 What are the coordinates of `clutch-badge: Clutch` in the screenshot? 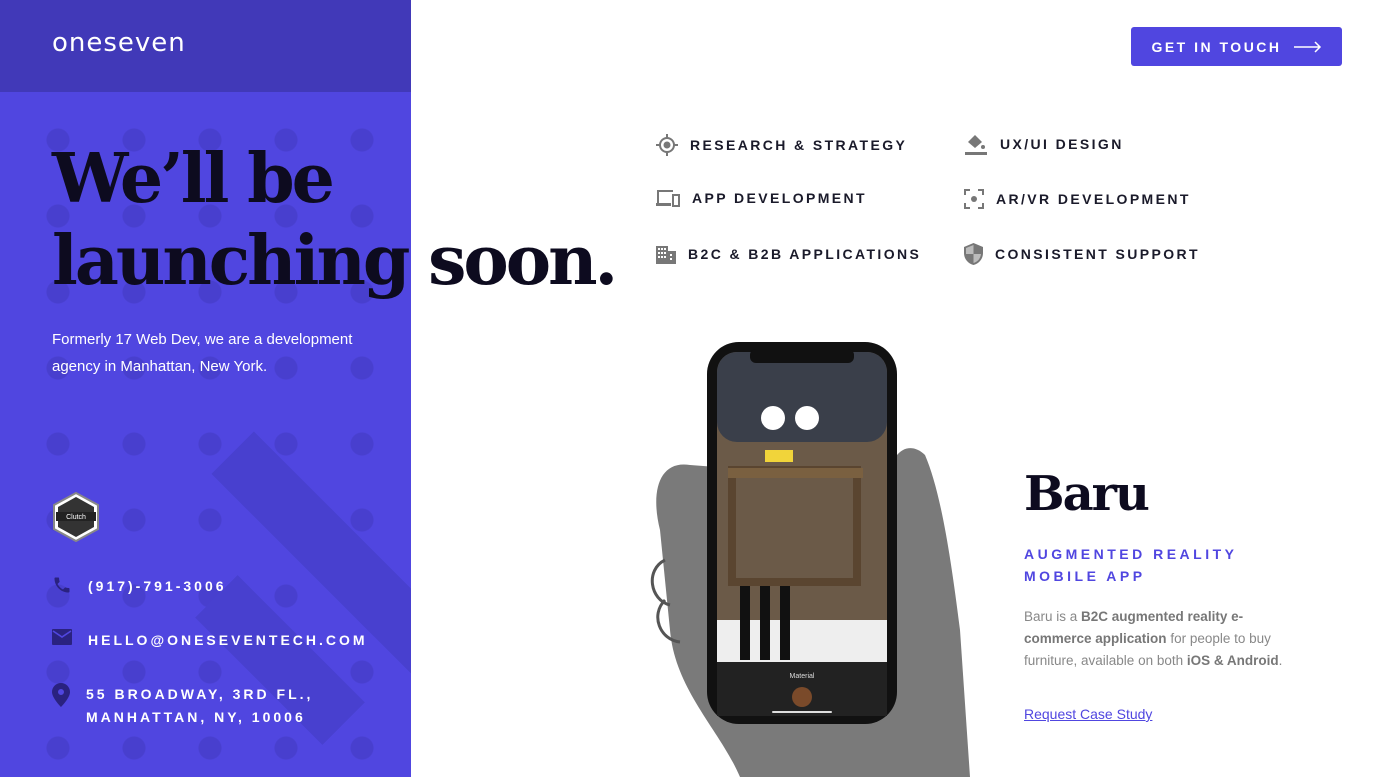 It's located at (76, 517).